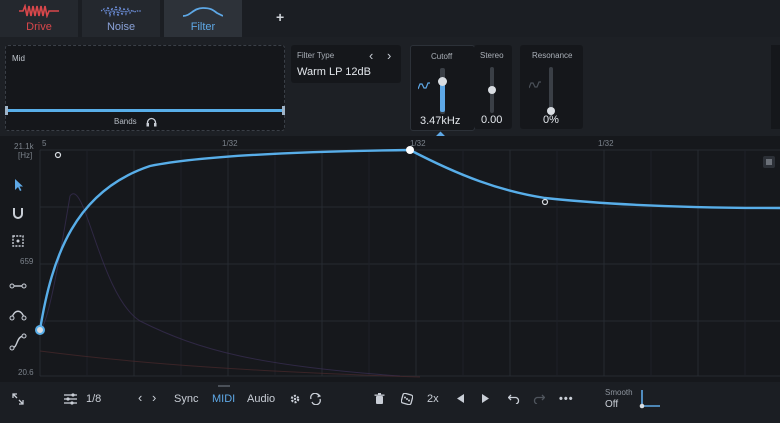 This screenshot has height=423, width=780. Describe the element at coordinates (6, 110) in the screenshot. I see `band-left-handle` at that location.